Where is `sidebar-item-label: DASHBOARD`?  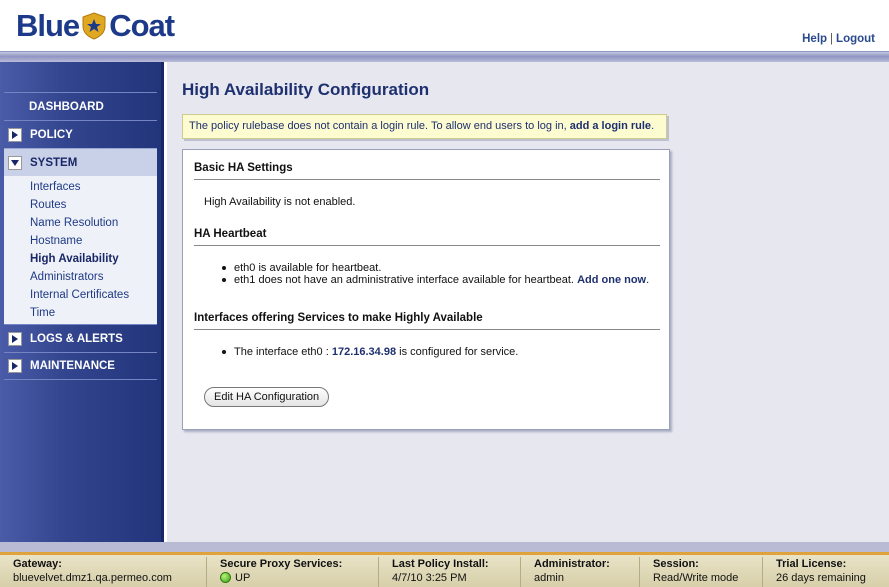
sidebar-item-label: DASHBOARD is located at coordinates (66, 106).